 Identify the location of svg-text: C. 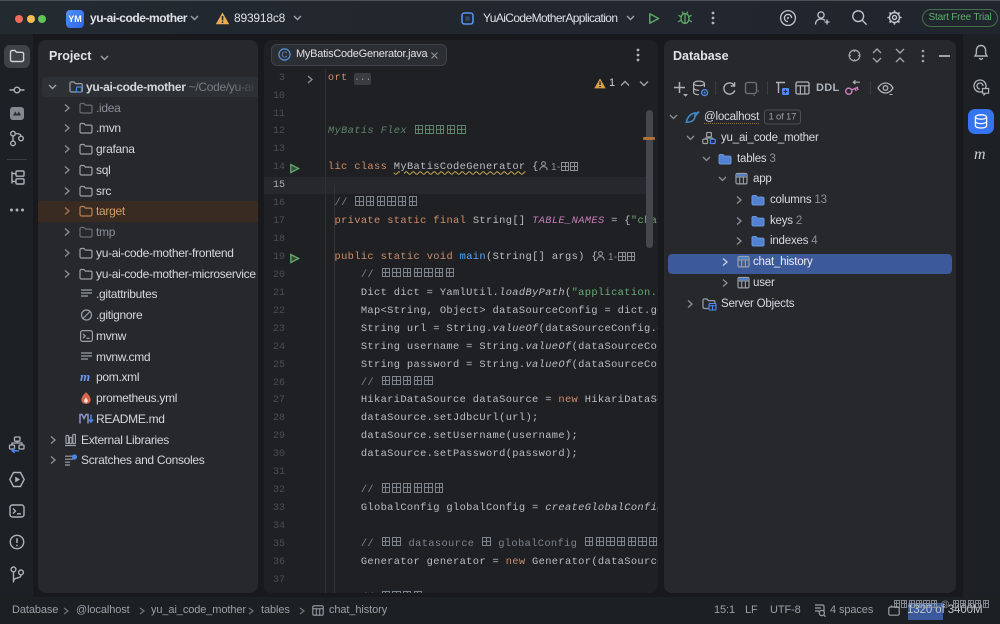
(284, 55).